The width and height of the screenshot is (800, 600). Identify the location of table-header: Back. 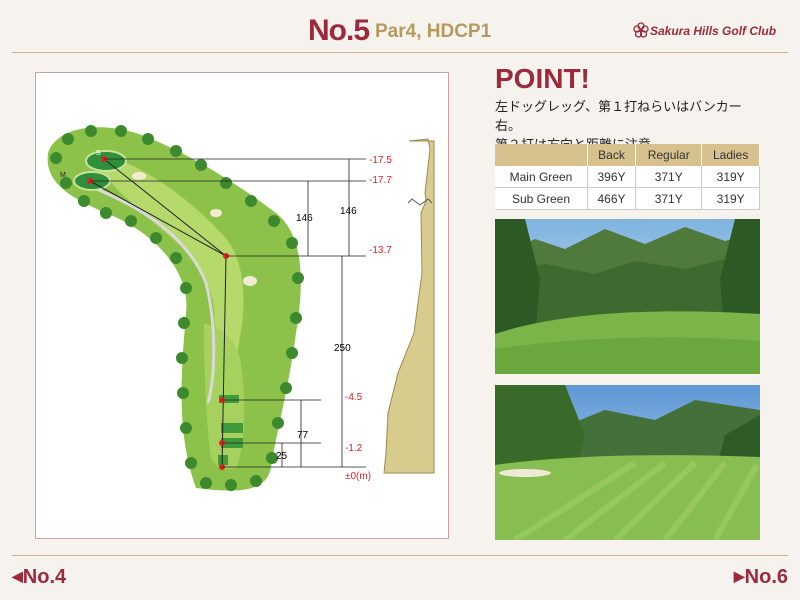
(612, 155).